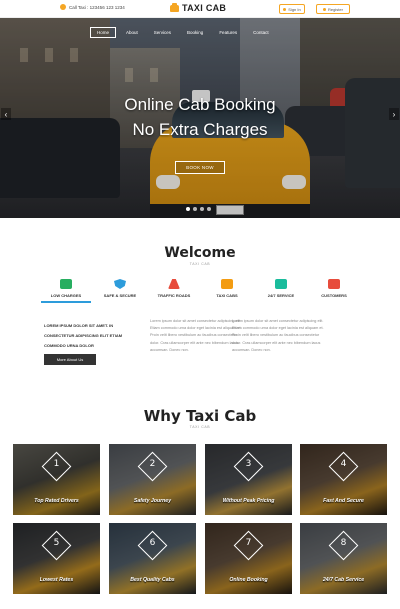 This screenshot has height=609, width=400. I want to click on feature-24-7-service: 24/7 SERVICE, so click(281, 290).